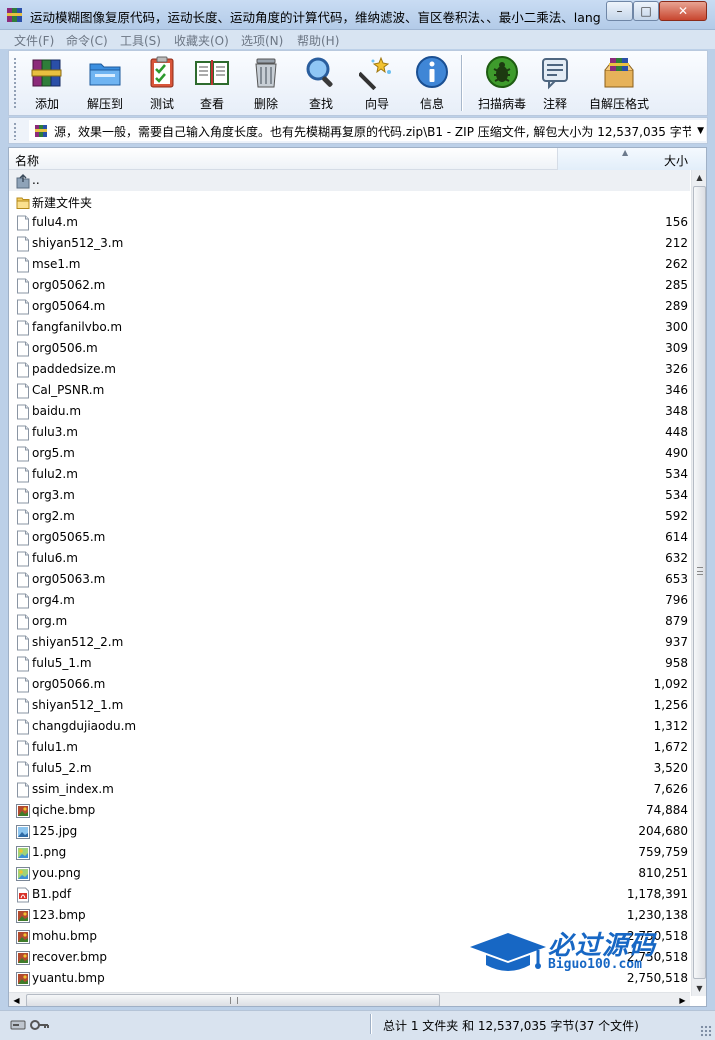  Describe the element at coordinates (555, 83) in the screenshot. I see `comment-button: 注释` at that location.